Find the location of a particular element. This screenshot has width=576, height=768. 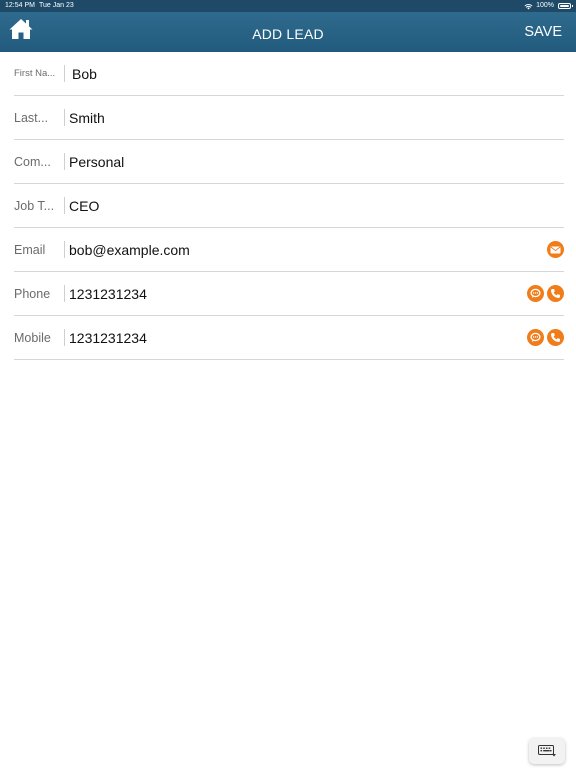

mobile-input: 1231231234 is located at coordinates (108, 338).